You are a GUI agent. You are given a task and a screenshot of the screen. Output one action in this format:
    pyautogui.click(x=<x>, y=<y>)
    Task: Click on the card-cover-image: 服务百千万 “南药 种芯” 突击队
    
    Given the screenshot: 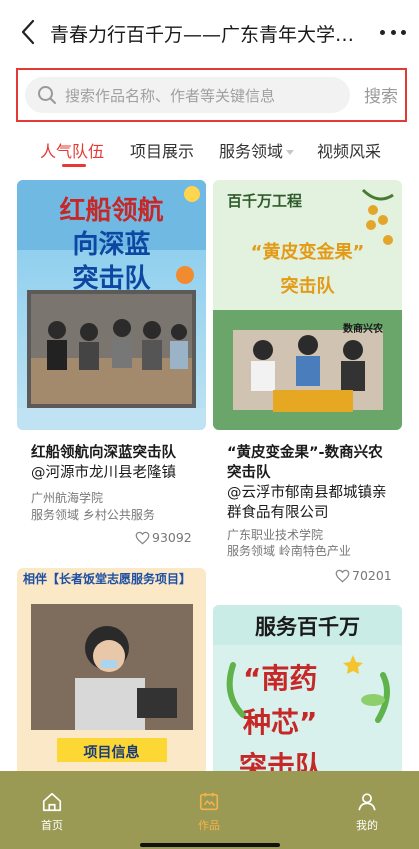 What is the action you would take?
    pyautogui.click(x=307, y=692)
    